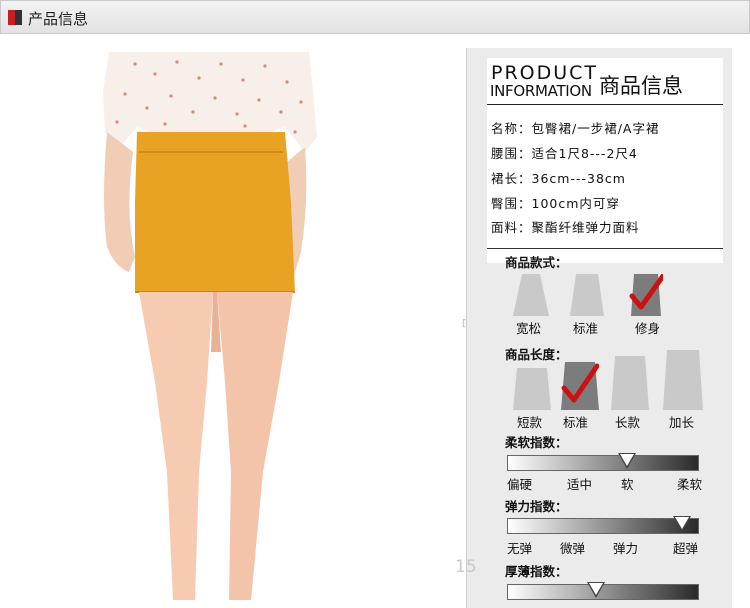  I want to click on length-option-short: 短款, so click(530, 422).